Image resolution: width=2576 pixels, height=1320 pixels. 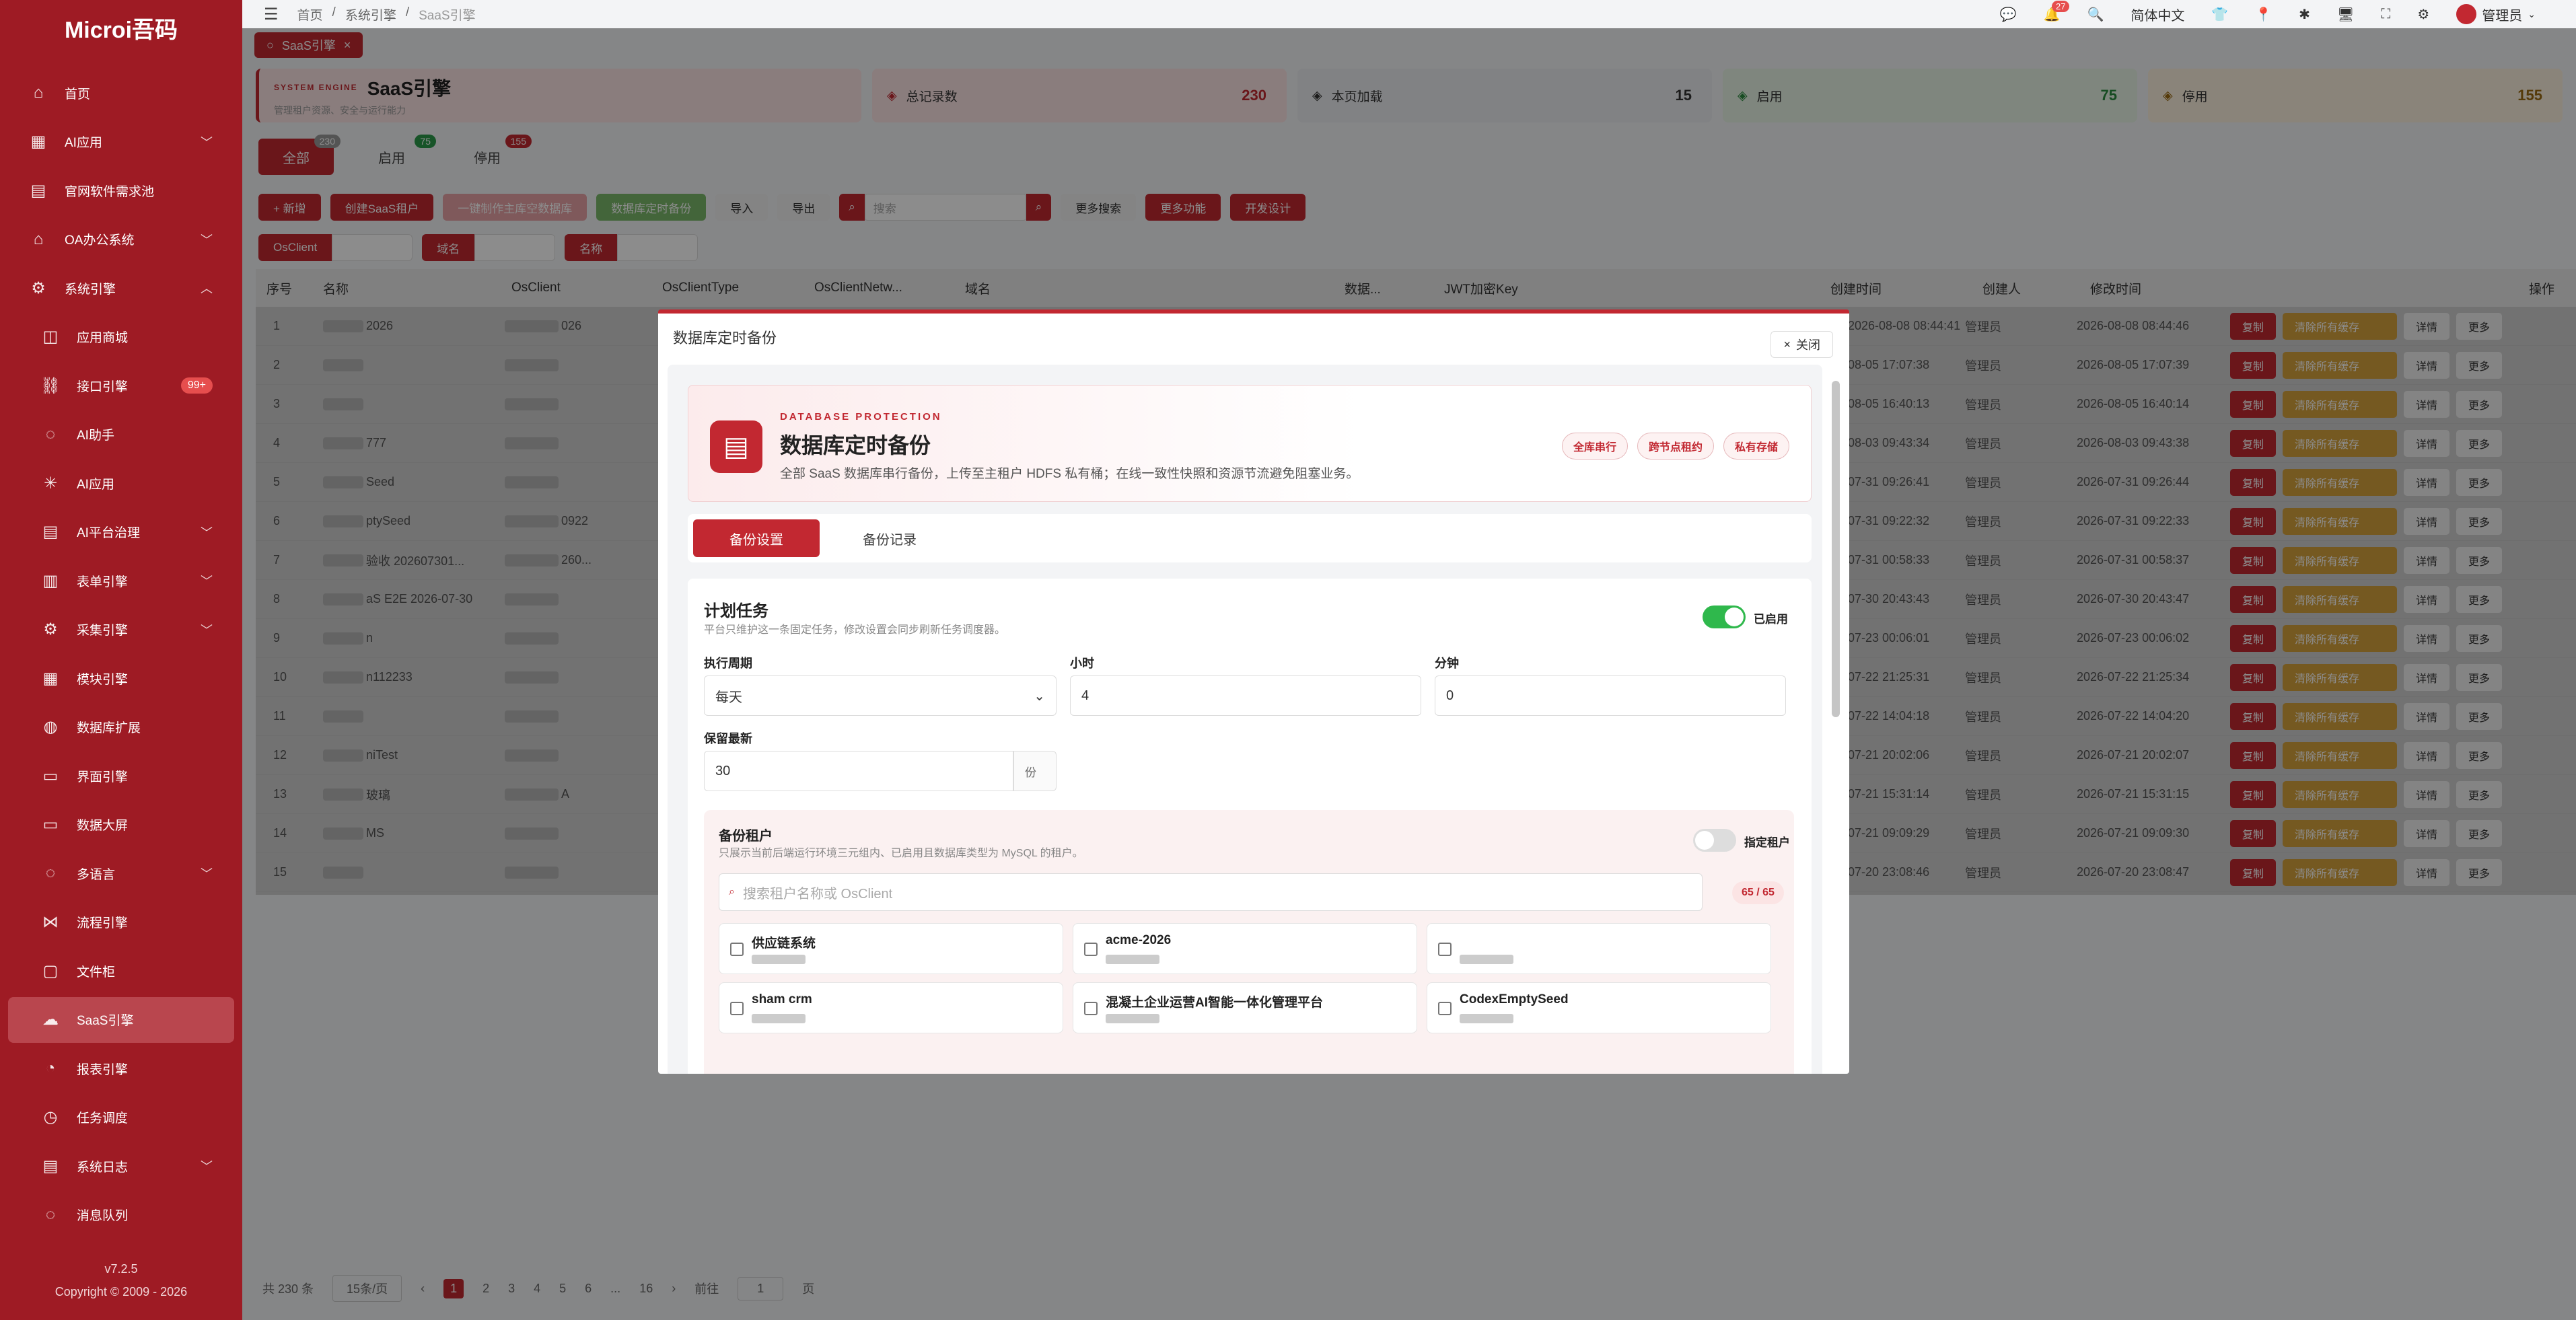 I want to click on keep-input: 30, so click(x=858, y=771).